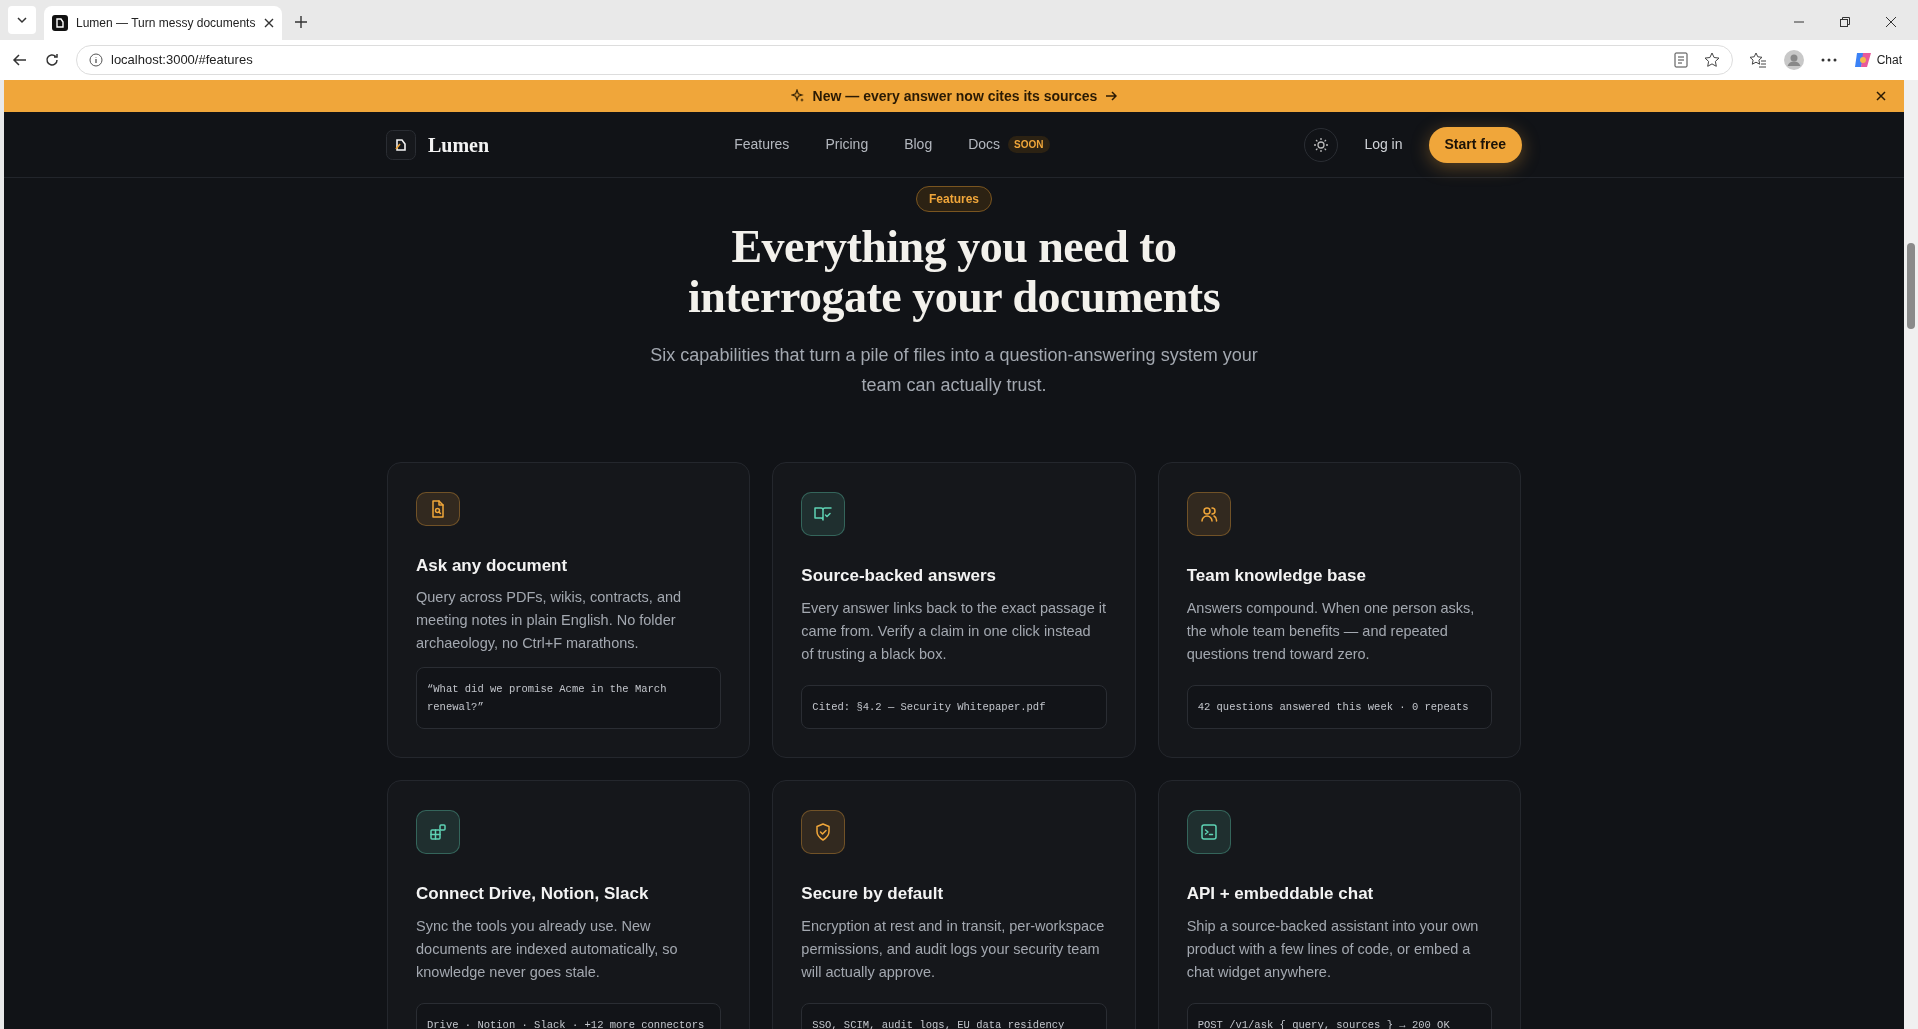 The height and width of the screenshot is (1029, 1918). What do you see at coordinates (549, 620) in the screenshot?
I see `card-description: Query across PDFs, wikis, contracts, and meeting notes in plain English. No folder archaeology, no Ctrl+F marathons.` at bounding box center [549, 620].